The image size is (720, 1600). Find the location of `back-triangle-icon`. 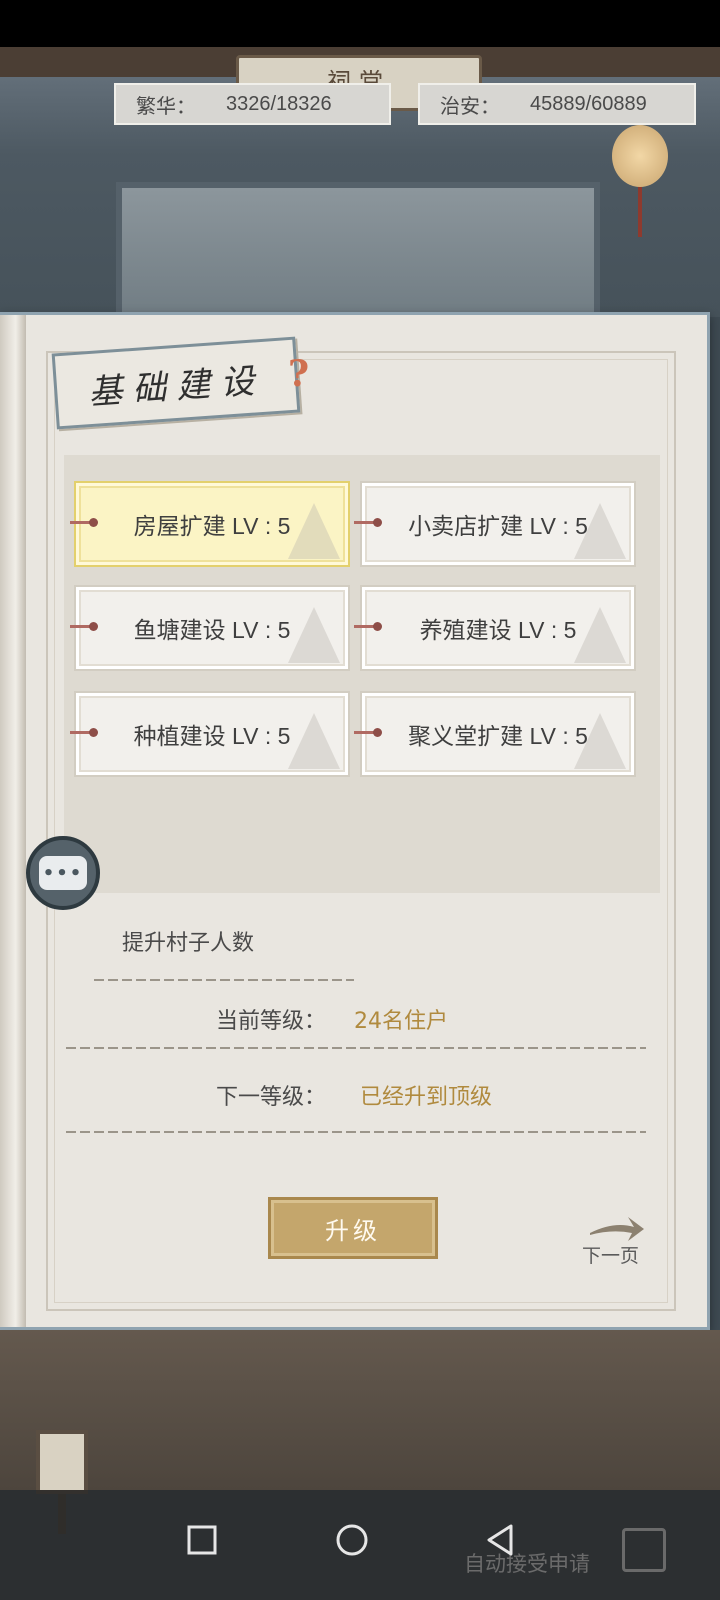

back-triangle-icon is located at coordinates (500, 1540).